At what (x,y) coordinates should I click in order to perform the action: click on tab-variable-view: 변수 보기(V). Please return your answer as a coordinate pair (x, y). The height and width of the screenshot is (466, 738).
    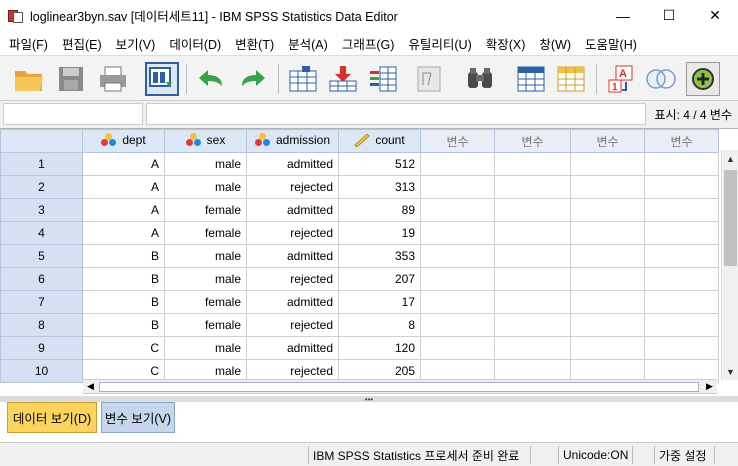
    Looking at the image, I should click on (138, 417).